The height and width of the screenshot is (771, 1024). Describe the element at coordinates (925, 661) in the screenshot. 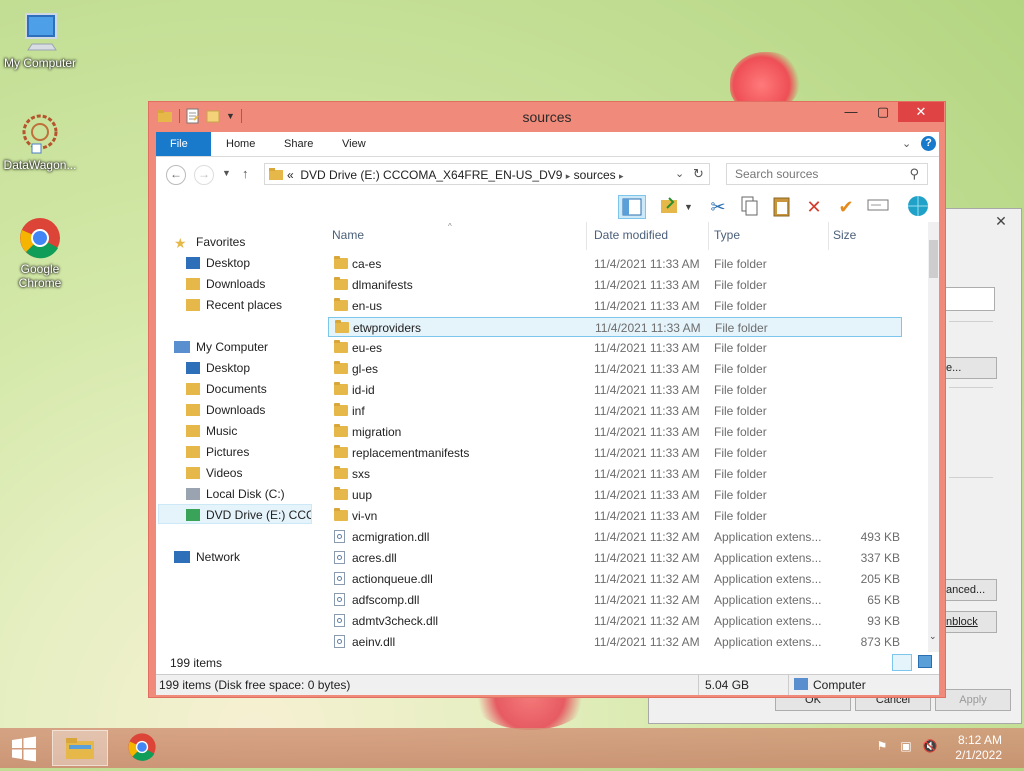

I see `large-icons-view-icon` at that location.